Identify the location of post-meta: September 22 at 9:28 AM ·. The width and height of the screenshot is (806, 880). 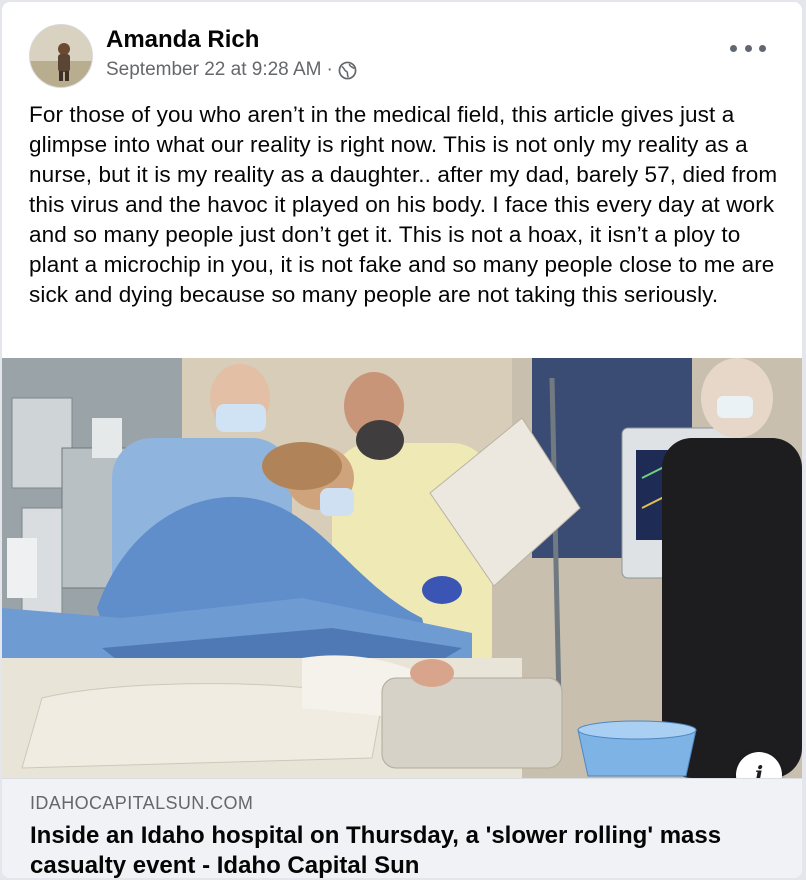
(231, 70).